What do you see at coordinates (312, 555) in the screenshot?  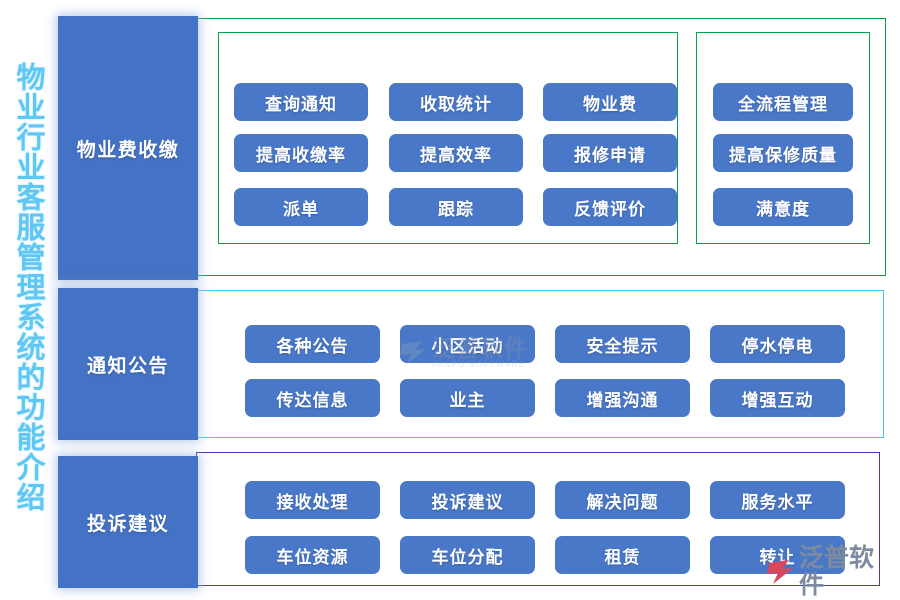 I see `button-parking-resources: 车位资源` at bounding box center [312, 555].